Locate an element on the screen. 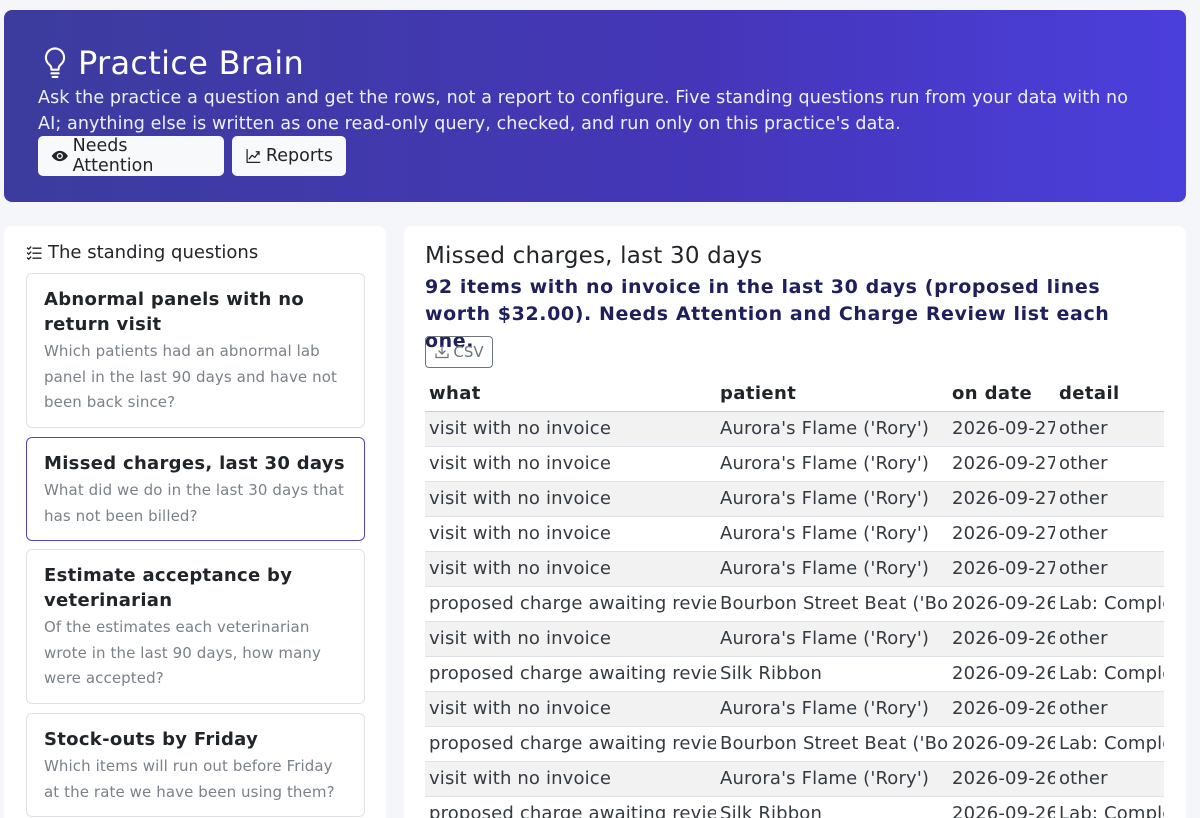 The width and height of the screenshot is (1200, 818). results-title: Missed charges, last 30 days is located at coordinates (594, 256).